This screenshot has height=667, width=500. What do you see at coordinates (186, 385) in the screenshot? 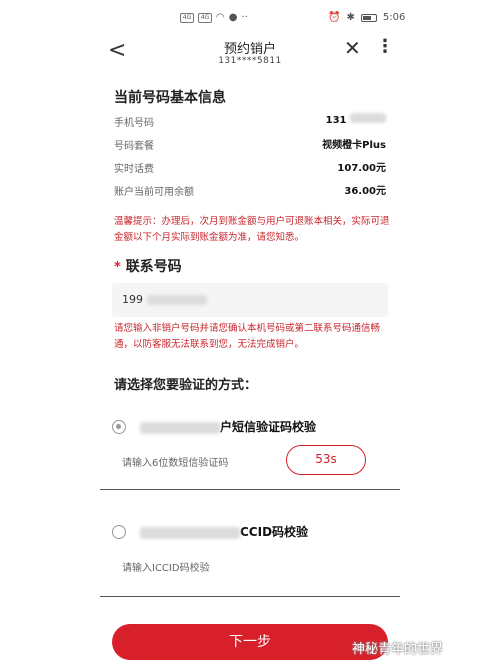
I see `verify-prompt: 请选择您要验证的方式：` at bounding box center [186, 385].